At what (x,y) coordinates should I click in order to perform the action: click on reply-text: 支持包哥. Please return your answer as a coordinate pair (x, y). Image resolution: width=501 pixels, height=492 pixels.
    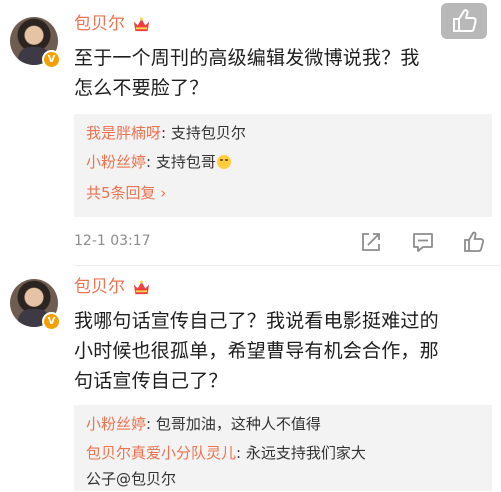
    Looking at the image, I should click on (185, 162).